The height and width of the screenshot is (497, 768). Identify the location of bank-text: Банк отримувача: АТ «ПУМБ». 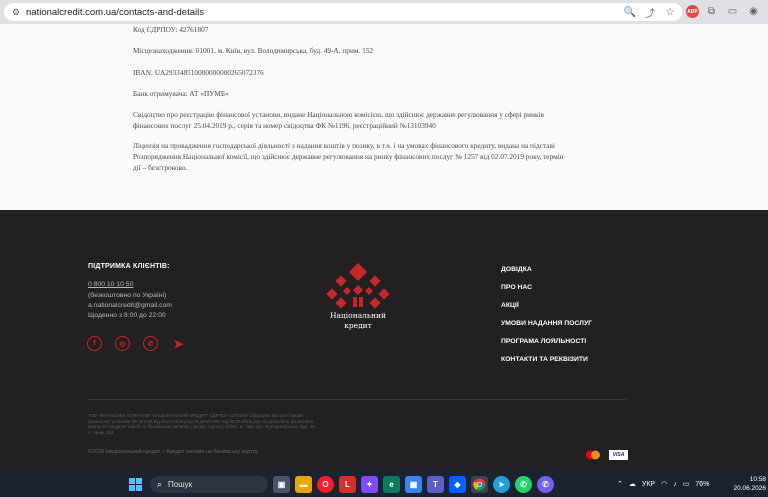
(181, 93).